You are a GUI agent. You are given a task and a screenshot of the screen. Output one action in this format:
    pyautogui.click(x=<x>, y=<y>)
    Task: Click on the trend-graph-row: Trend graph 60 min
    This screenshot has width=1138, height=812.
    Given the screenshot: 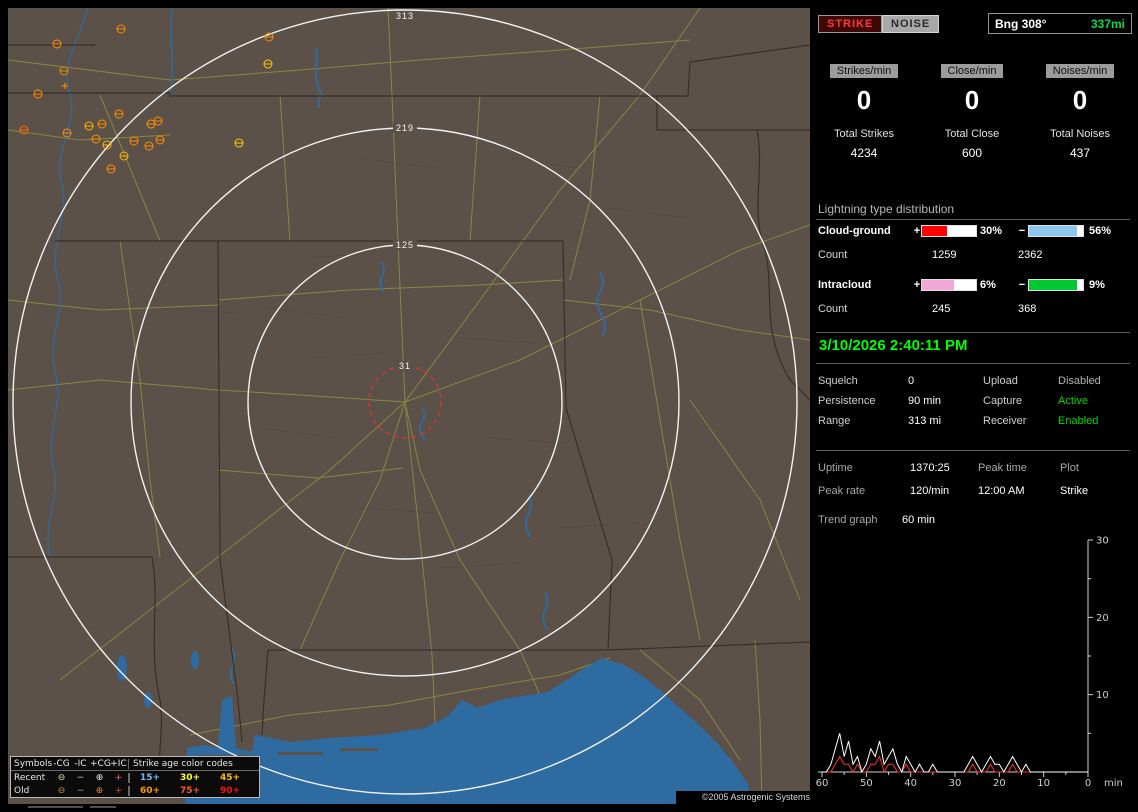 What is the action you would take?
    pyautogui.click(x=876, y=521)
    